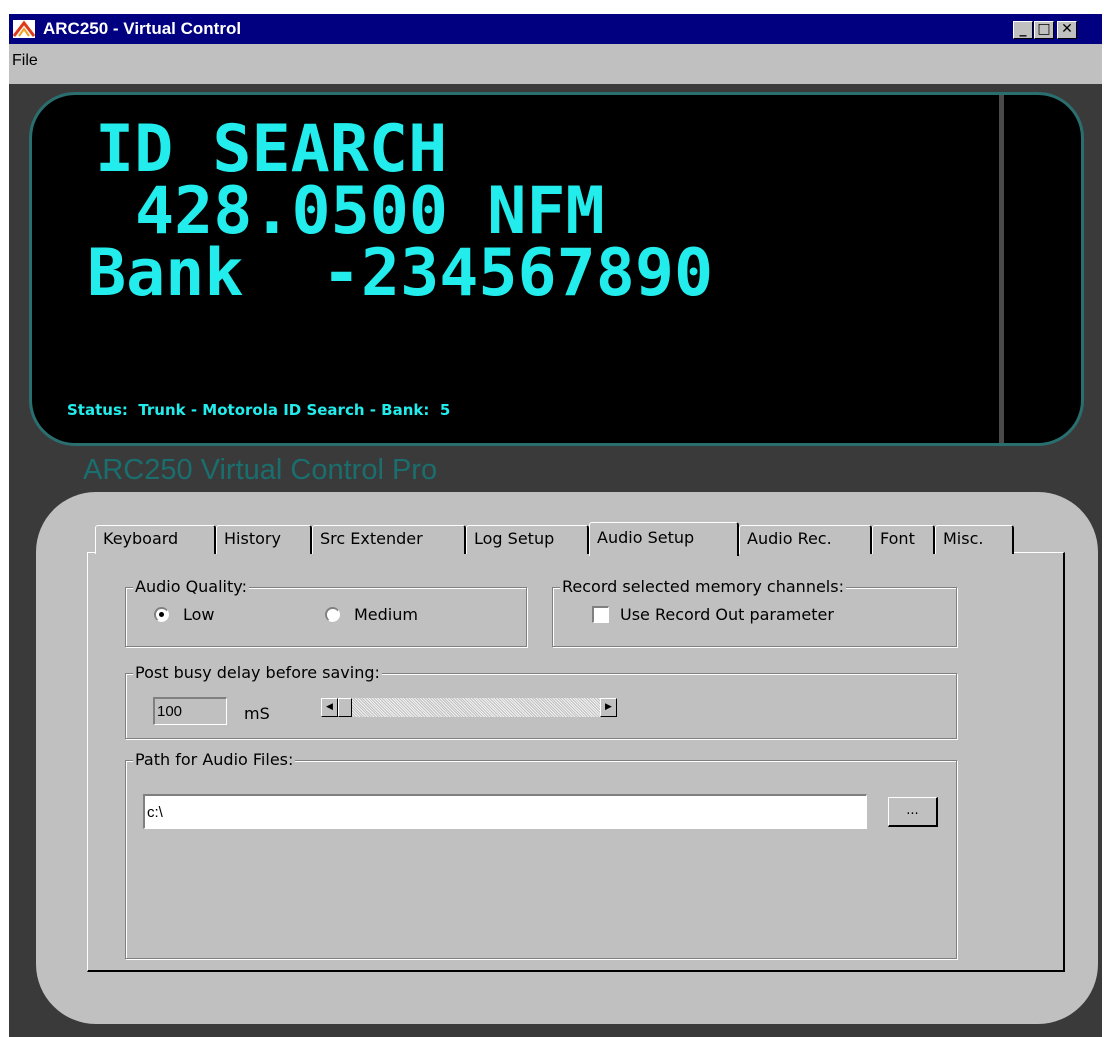  I want to click on maximize-button: □, so click(1044, 30).